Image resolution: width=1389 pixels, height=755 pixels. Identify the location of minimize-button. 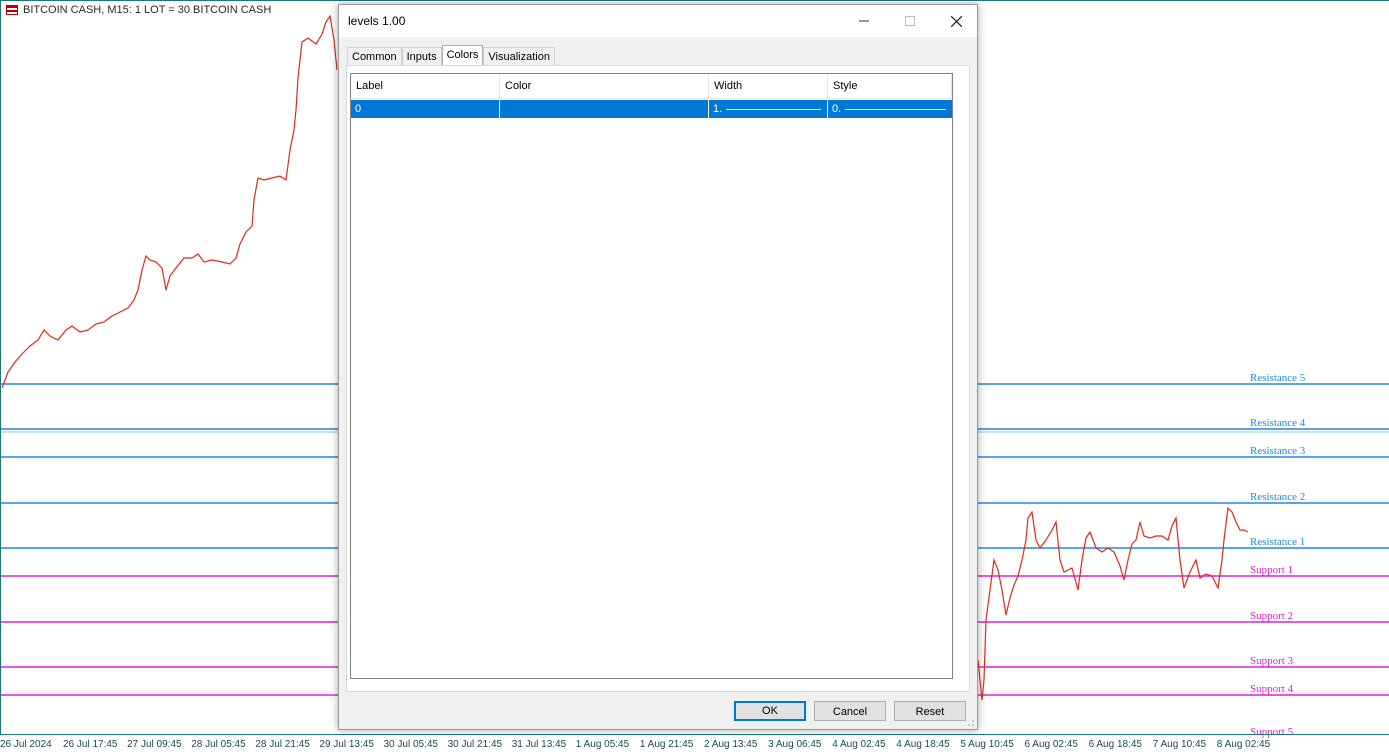
(864, 21).